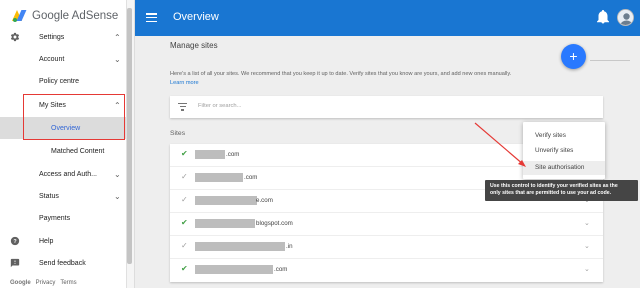 This screenshot has width=640, height=288. Describe the element at coordinates (68, 283) in the screenshot. I see `footer-terms-link: Terms` at that location.